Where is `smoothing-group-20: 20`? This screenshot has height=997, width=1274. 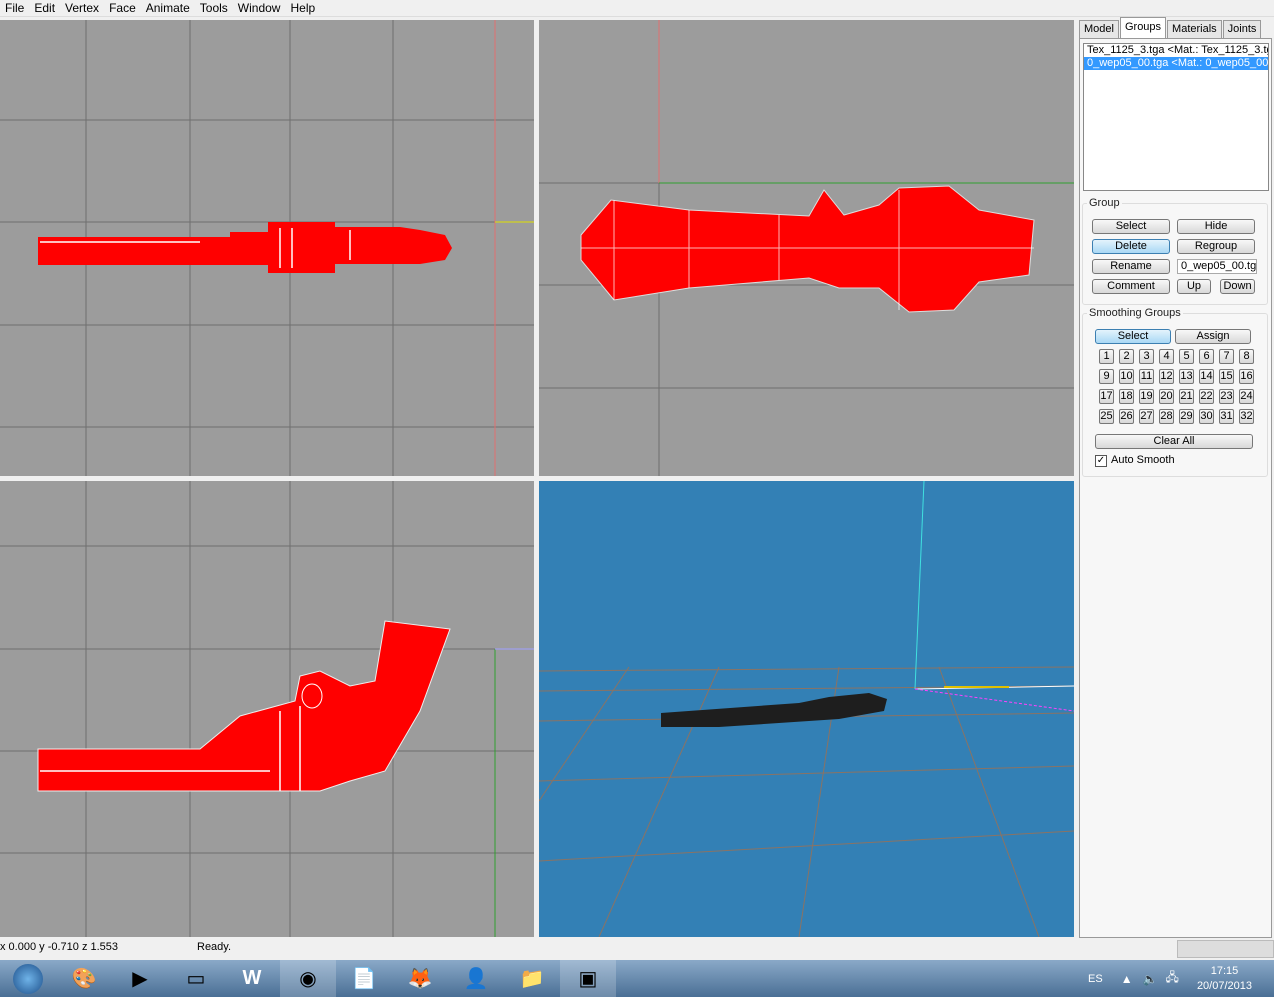 smoothing-group-20: 20 is located at coordinates (1166, 396).